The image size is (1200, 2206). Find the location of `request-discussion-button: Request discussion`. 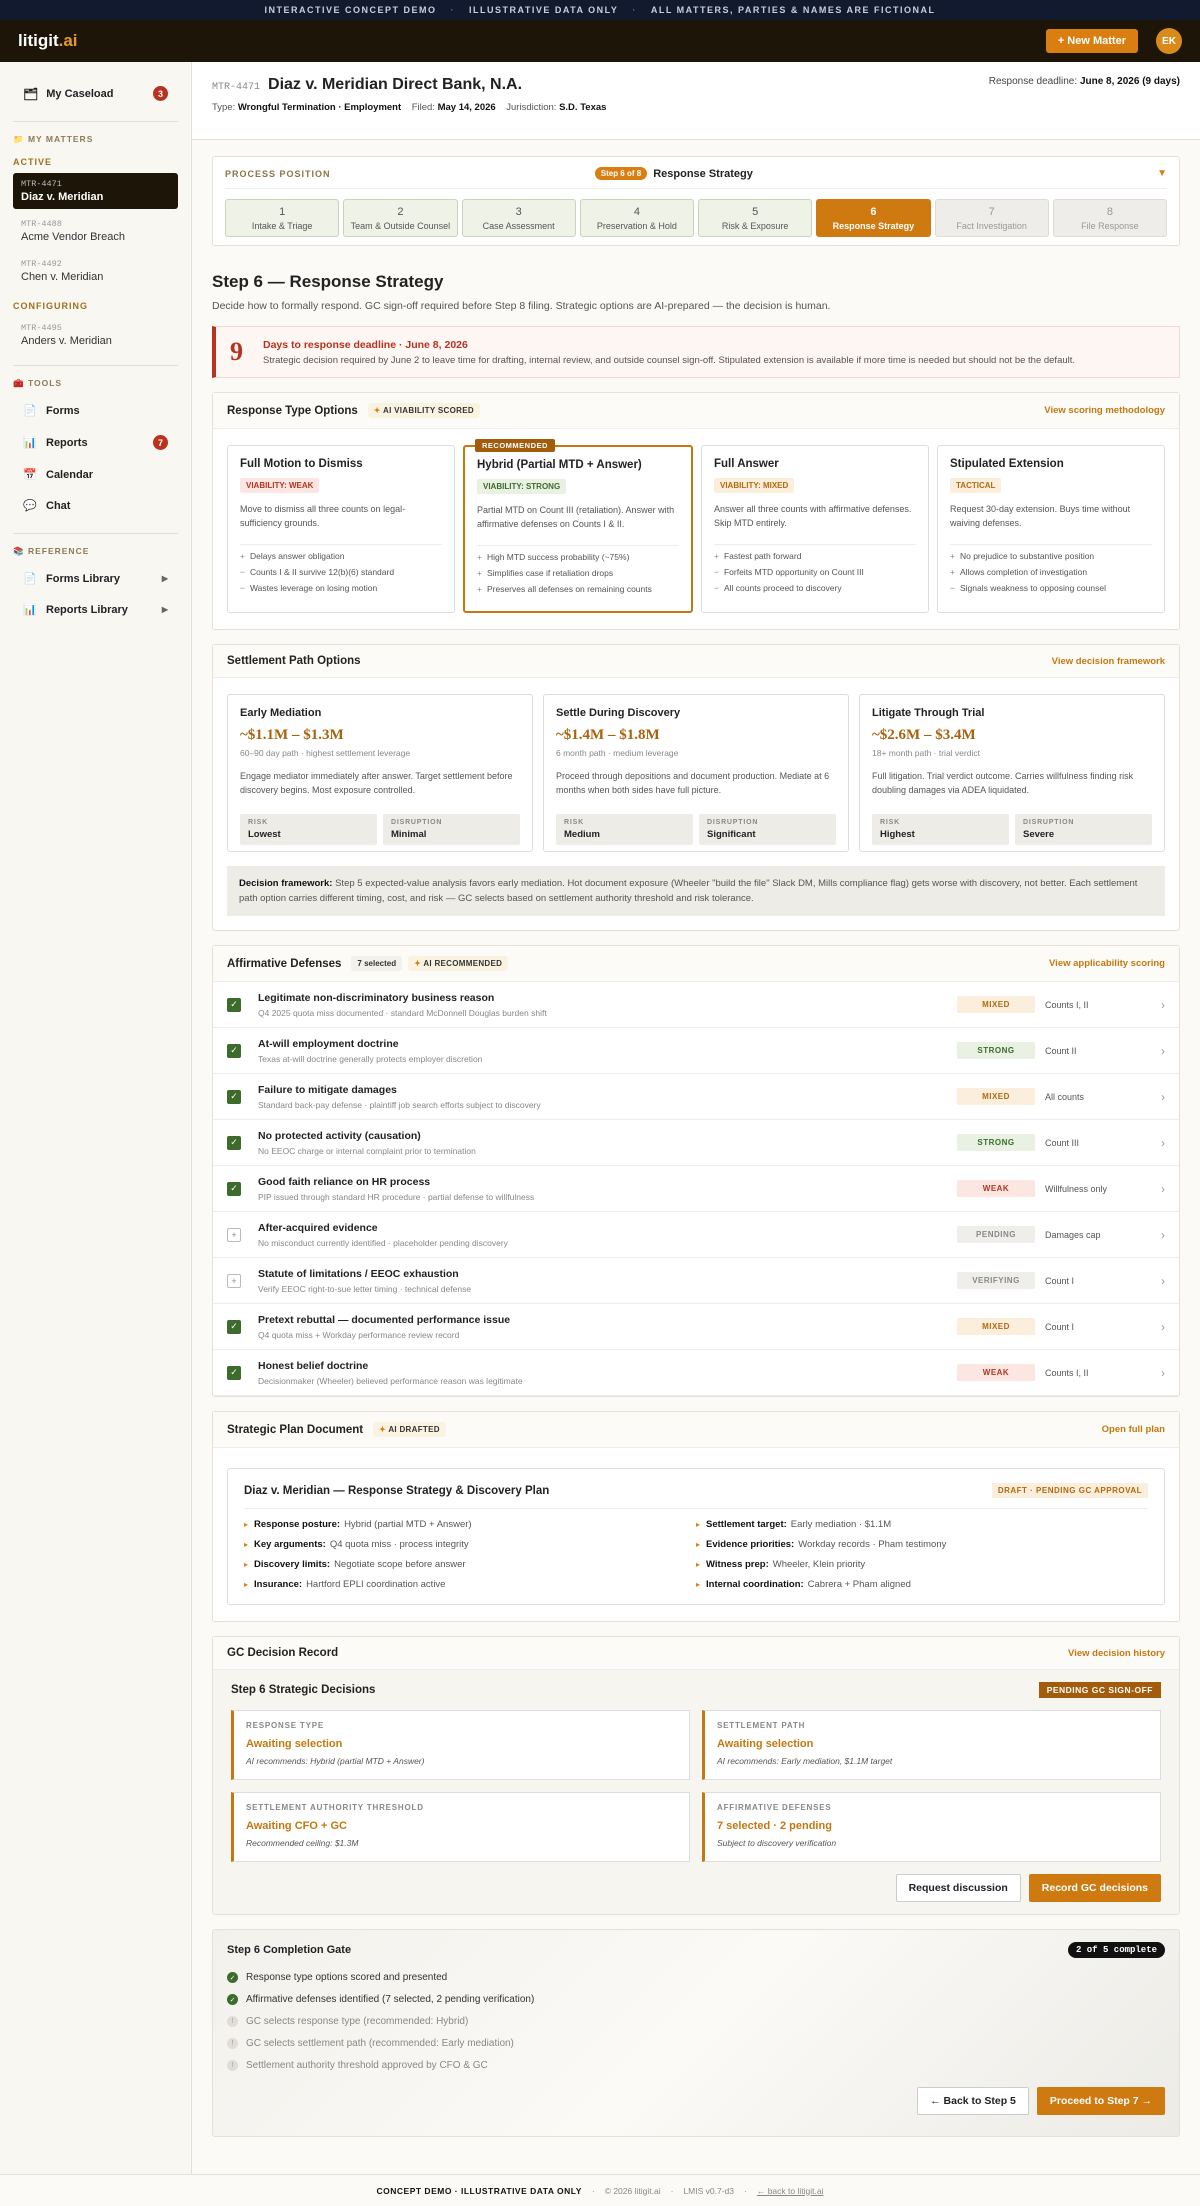

request-discussion-button: Request discussion is located at coordinates (958, 1888).